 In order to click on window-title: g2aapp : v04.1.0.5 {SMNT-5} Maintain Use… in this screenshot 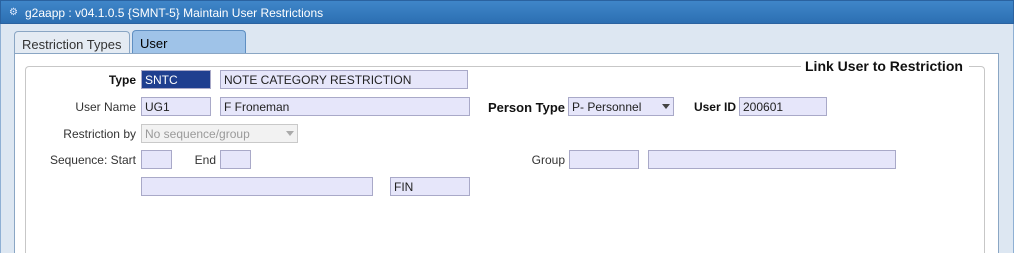, I will do `click(174, 13)`.